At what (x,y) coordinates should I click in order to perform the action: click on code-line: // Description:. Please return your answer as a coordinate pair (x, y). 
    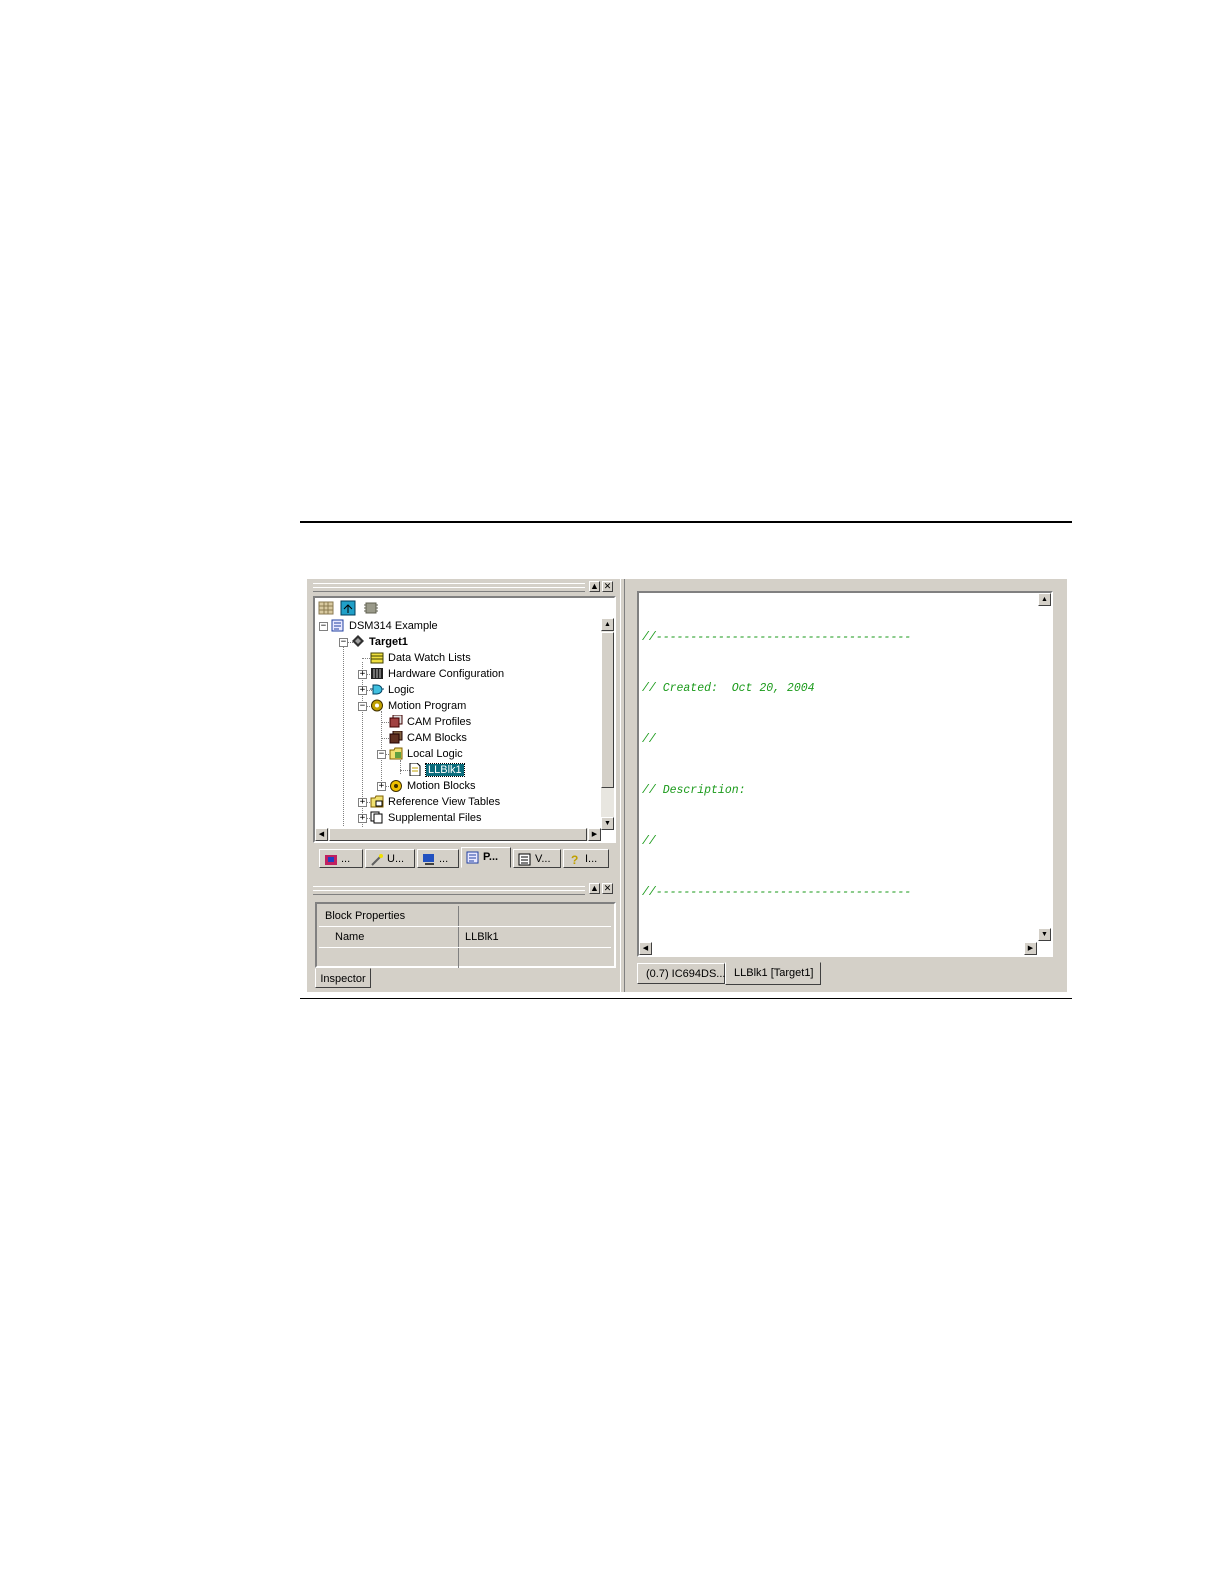
    Looking at the image, I should click on (694, 790).